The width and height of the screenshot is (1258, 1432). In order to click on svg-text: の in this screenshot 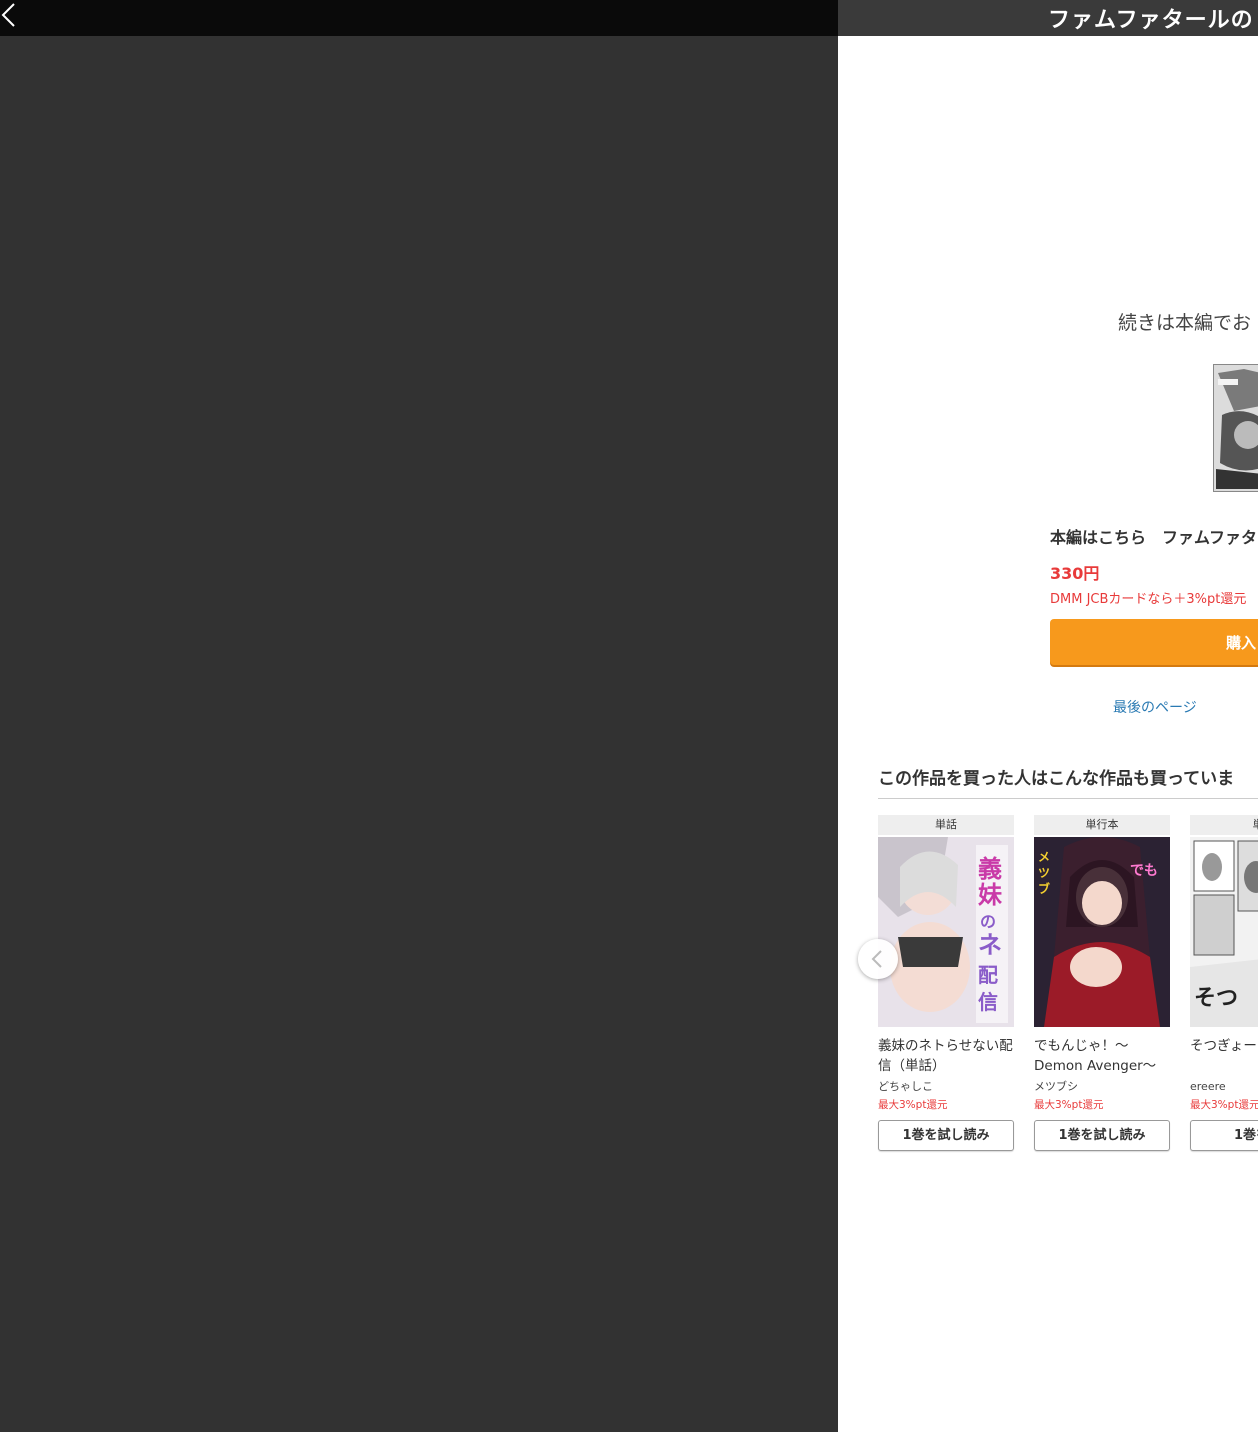, I will do `click(988, 921)`.